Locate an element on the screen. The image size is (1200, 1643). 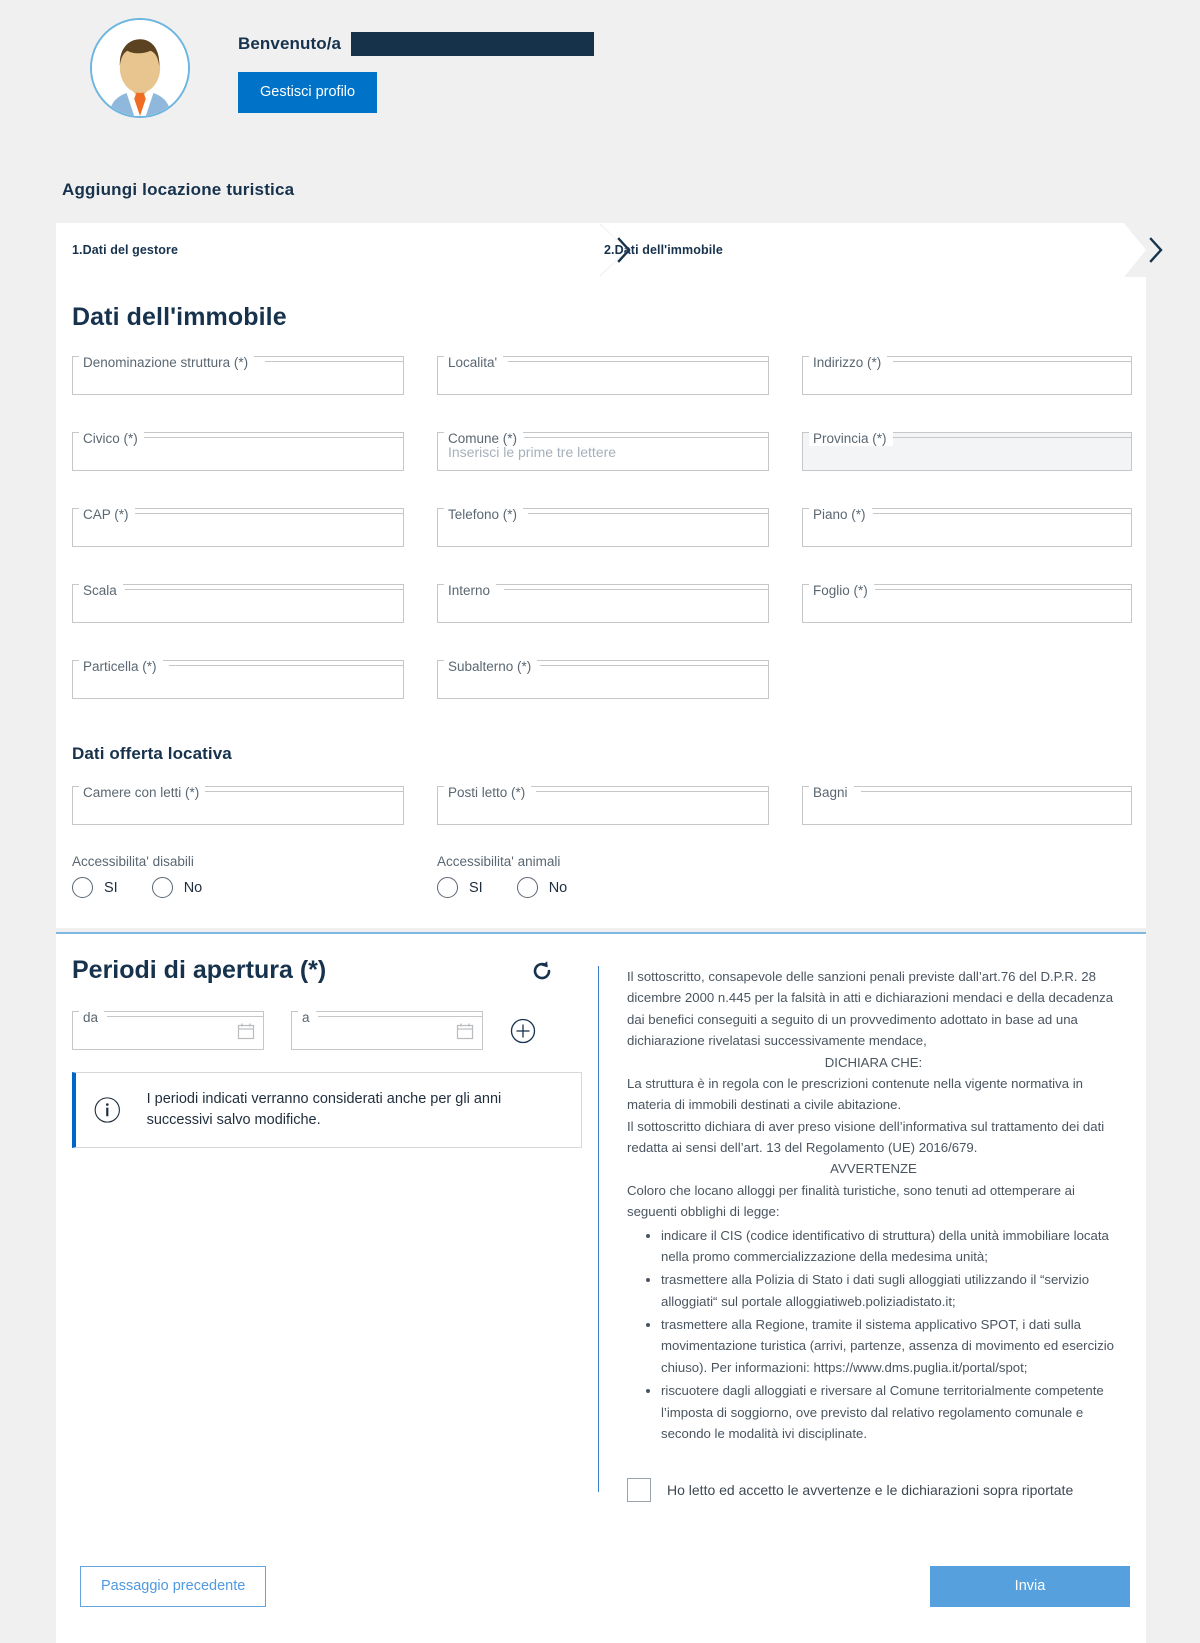
periodi-header: Periodi di apertura (*) is located at coordinates (327, 970).